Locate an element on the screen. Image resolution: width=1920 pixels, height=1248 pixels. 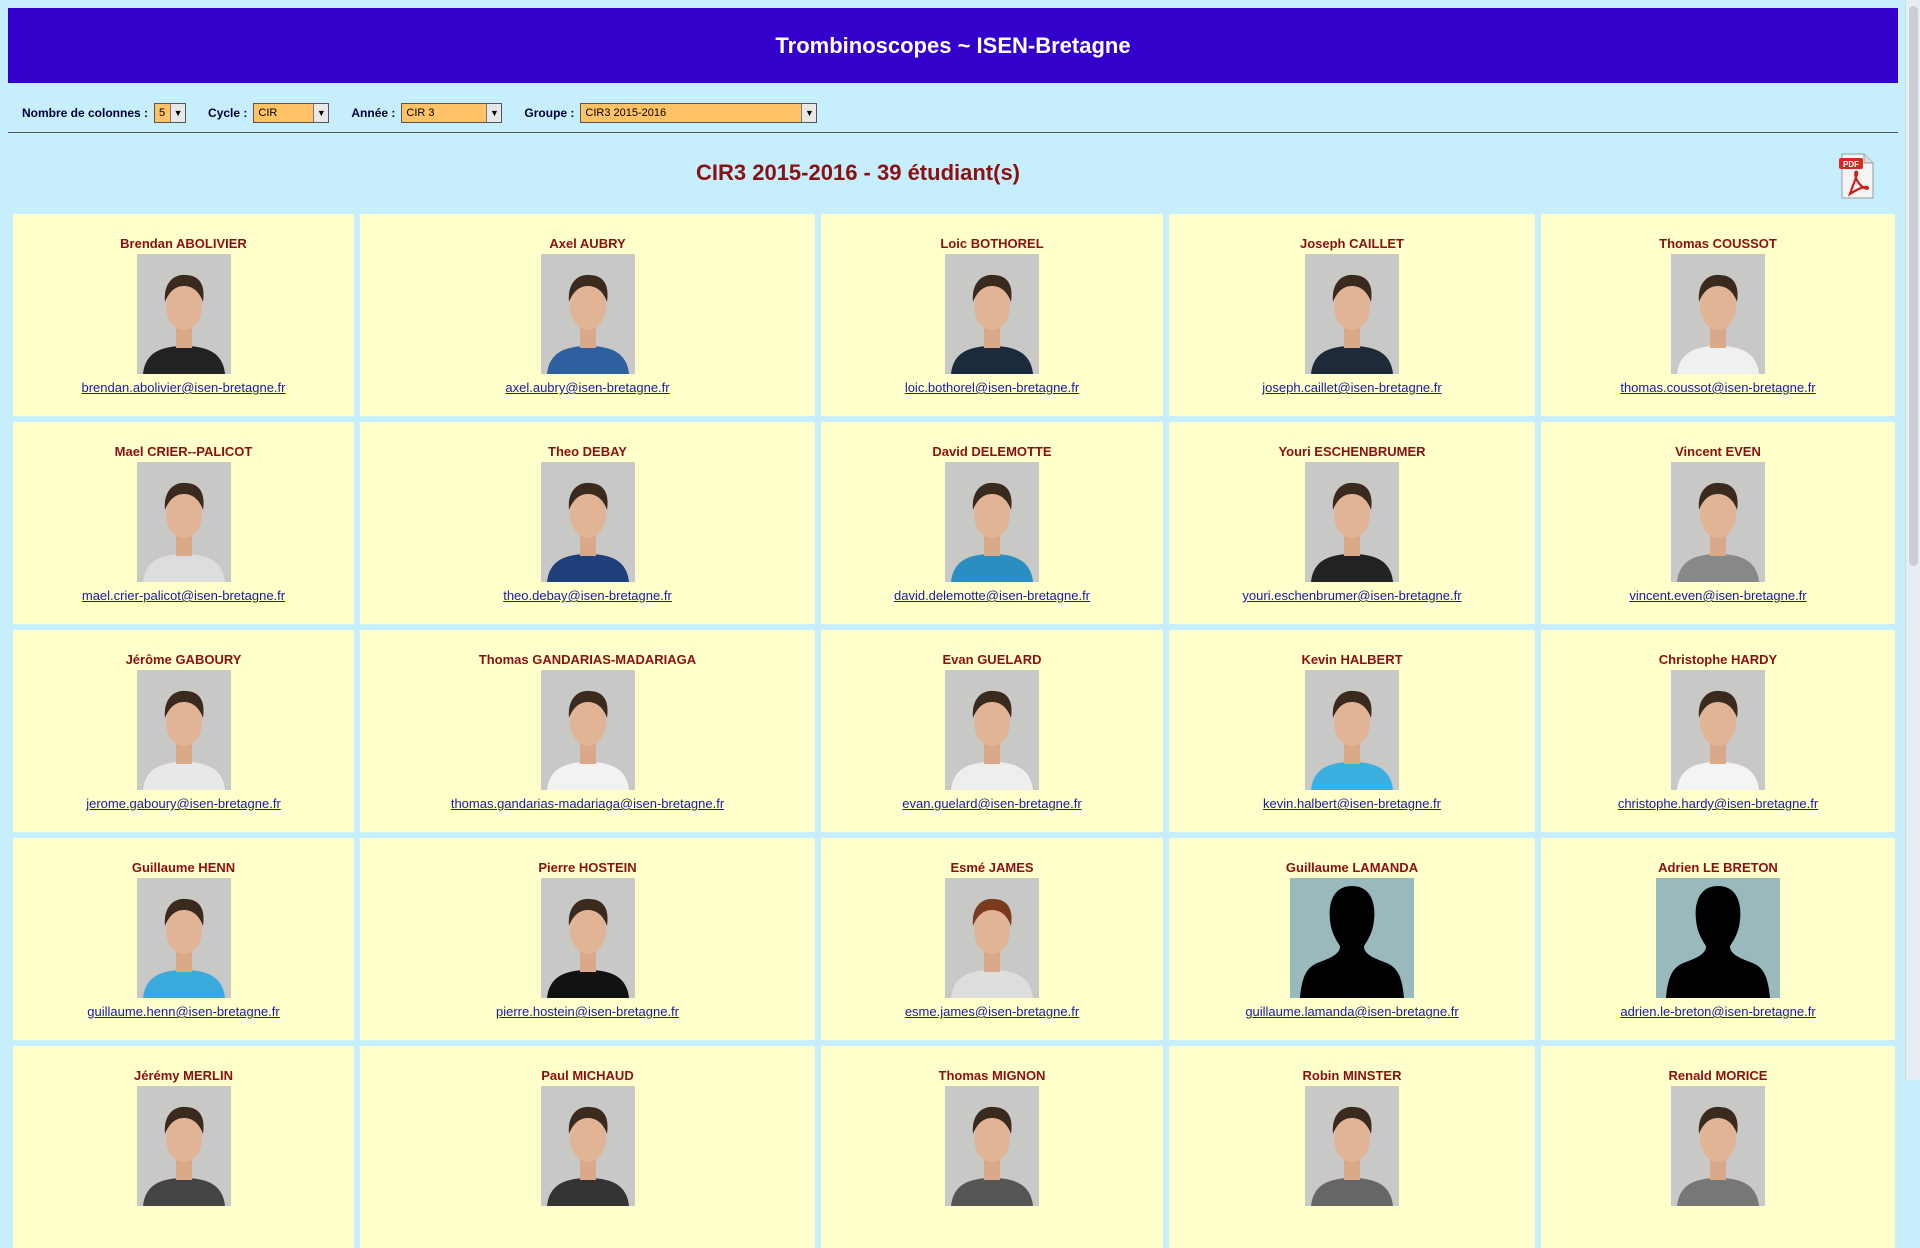
group-label: Groupe : is located at coordinates (549, 113).